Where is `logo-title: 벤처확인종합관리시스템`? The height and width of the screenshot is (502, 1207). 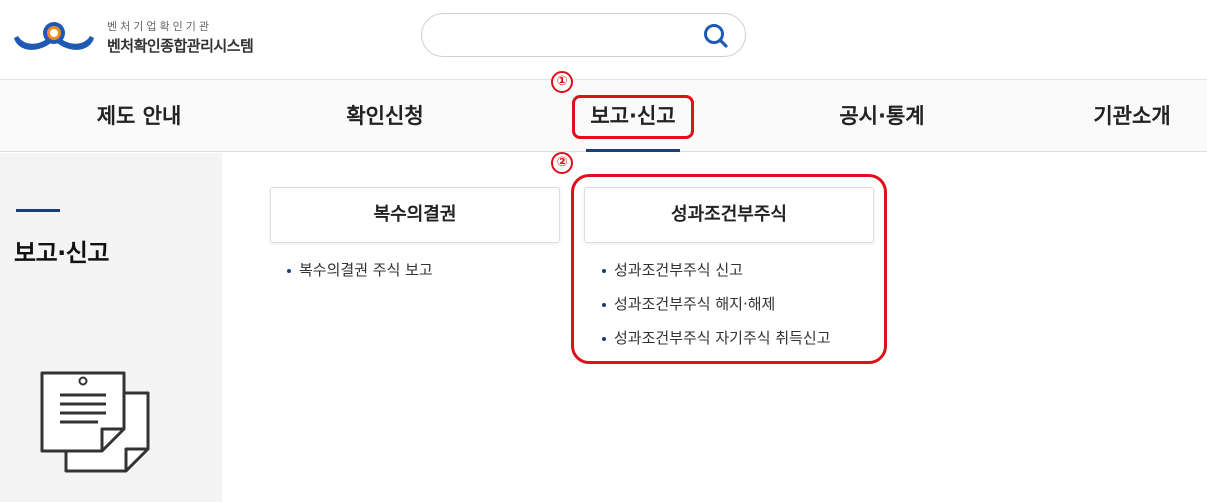 logo-title: 벤처확인종합관리시스템 is located at coordinates (180, 46).